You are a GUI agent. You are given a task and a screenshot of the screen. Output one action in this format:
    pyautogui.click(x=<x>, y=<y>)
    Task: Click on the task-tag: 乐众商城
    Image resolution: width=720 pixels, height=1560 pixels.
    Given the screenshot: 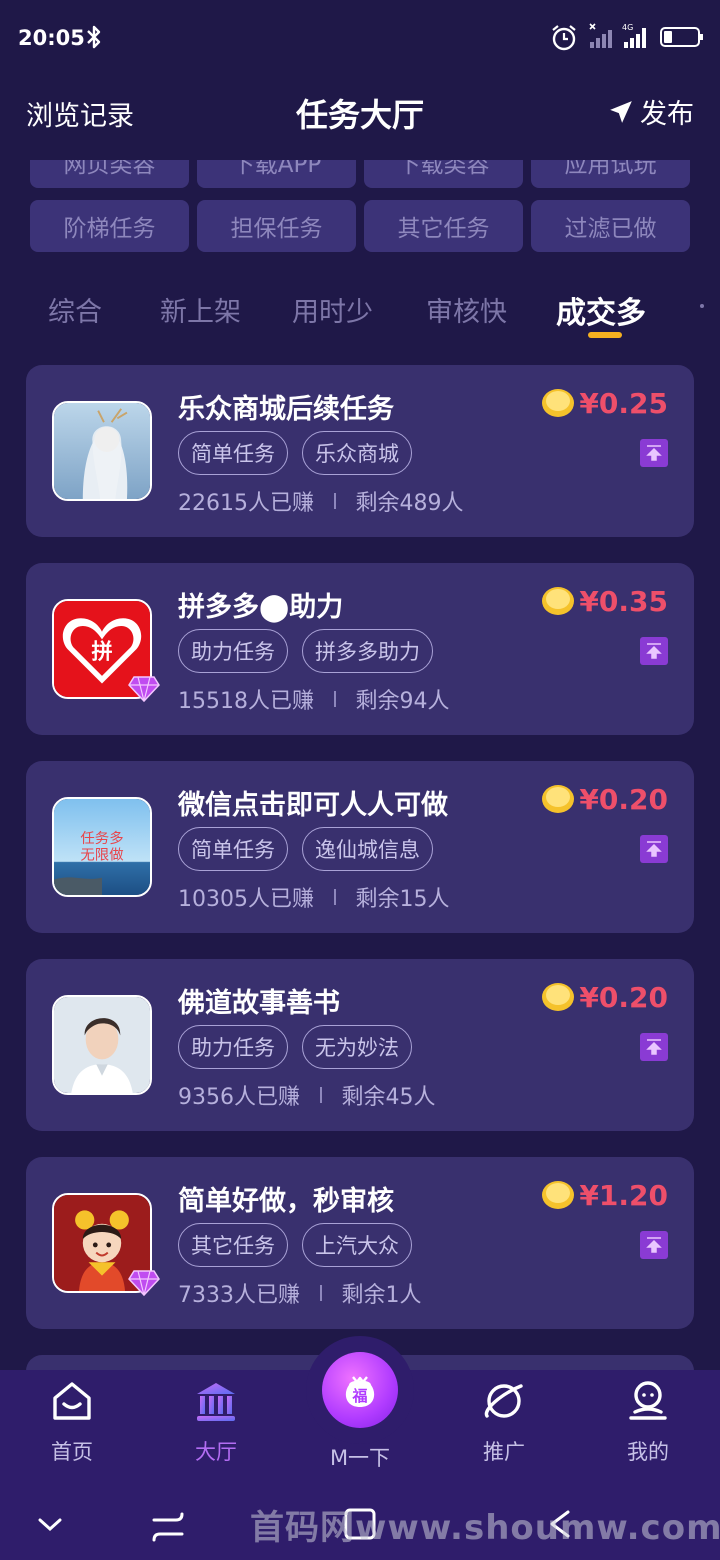 What is the action you would take?
    pyautogui.click(x=357, y=453)
    